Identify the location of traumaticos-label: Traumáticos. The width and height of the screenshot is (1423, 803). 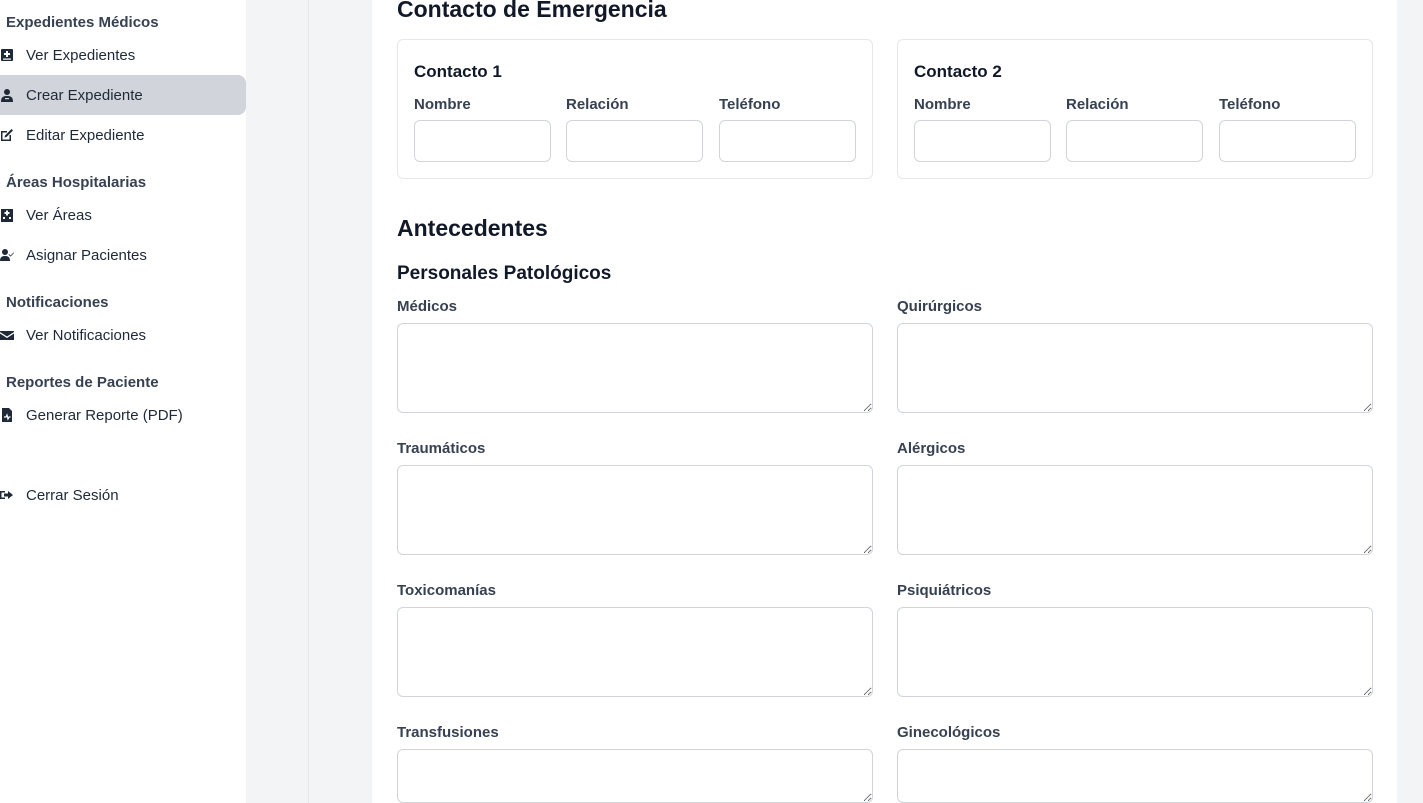
(441, 448).